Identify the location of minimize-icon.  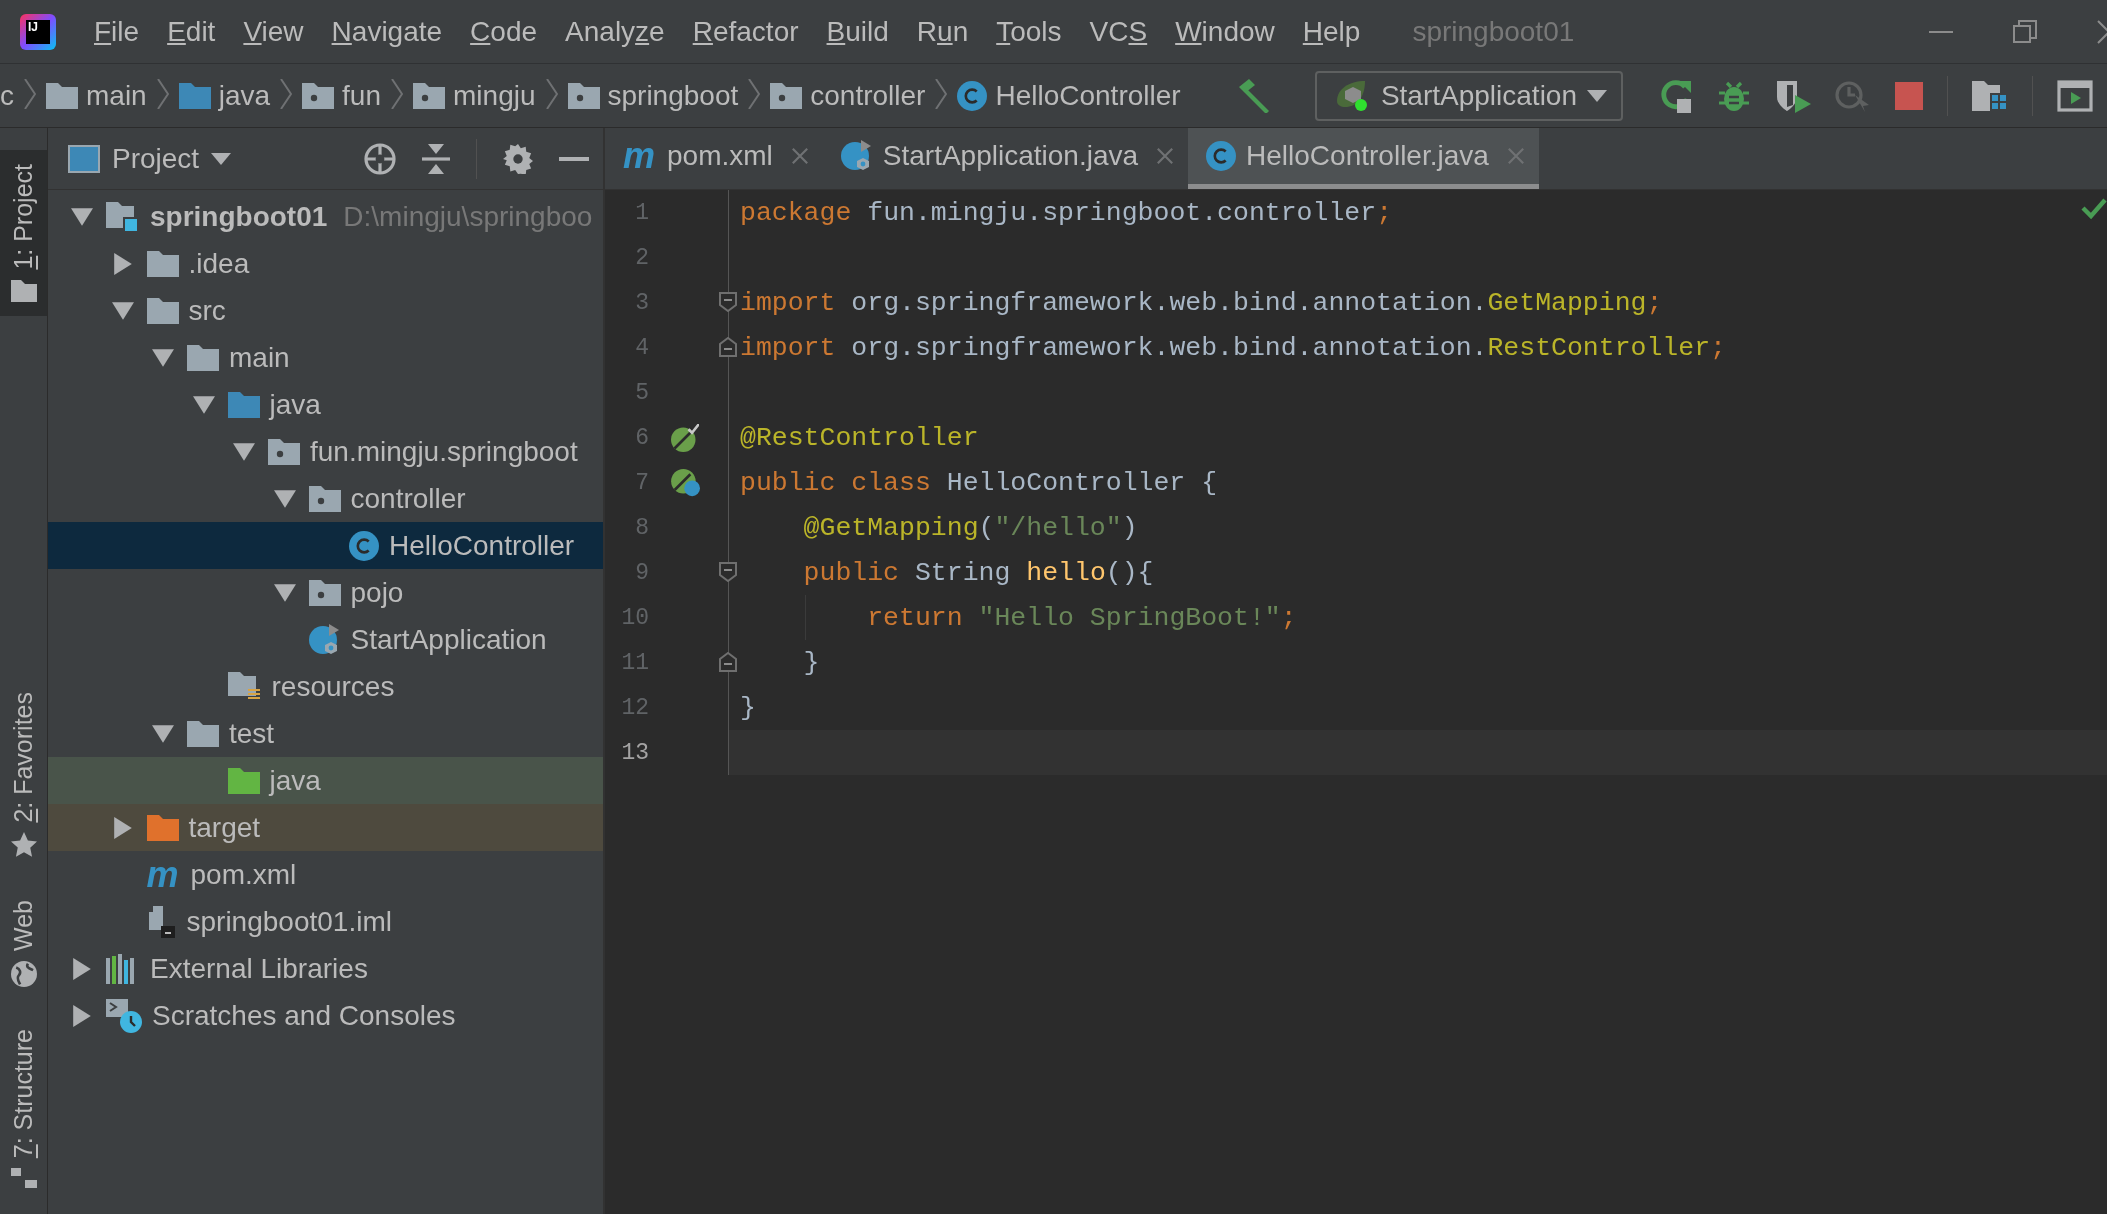
(574, 158).